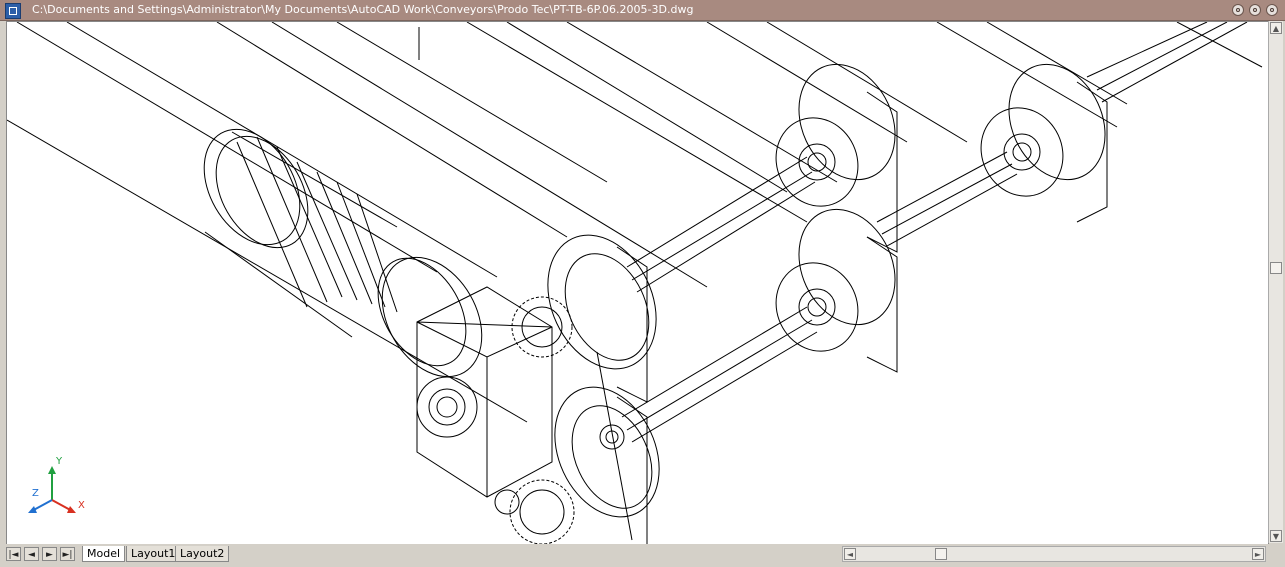 This screenshot has width=1285, height=567. What do you see at coordinates (67, 554) in the screenshot?
I see `last-tab-button: ►|` at bounding box center [67, 554].